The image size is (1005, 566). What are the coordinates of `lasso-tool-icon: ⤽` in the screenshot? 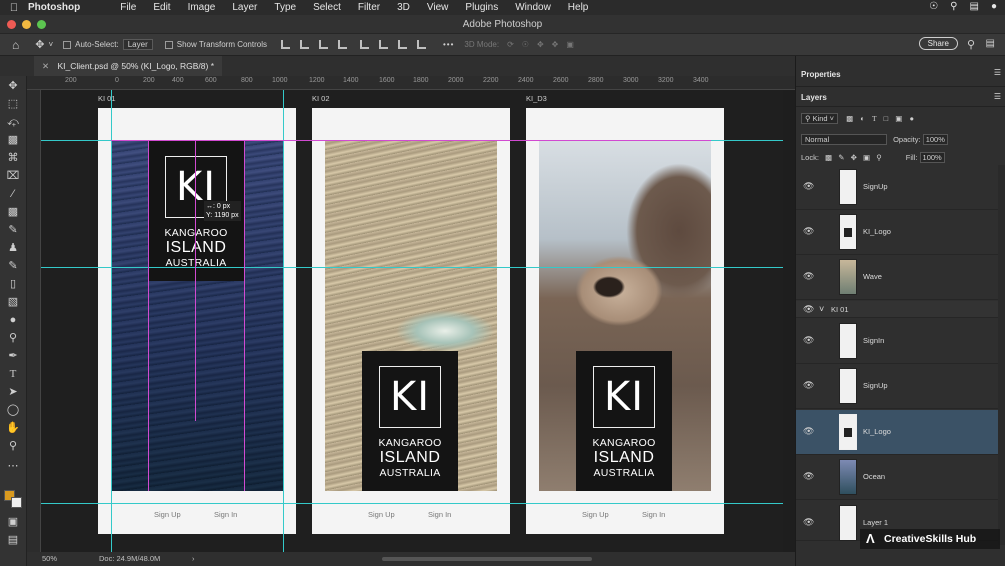 It's located at (13, 122).